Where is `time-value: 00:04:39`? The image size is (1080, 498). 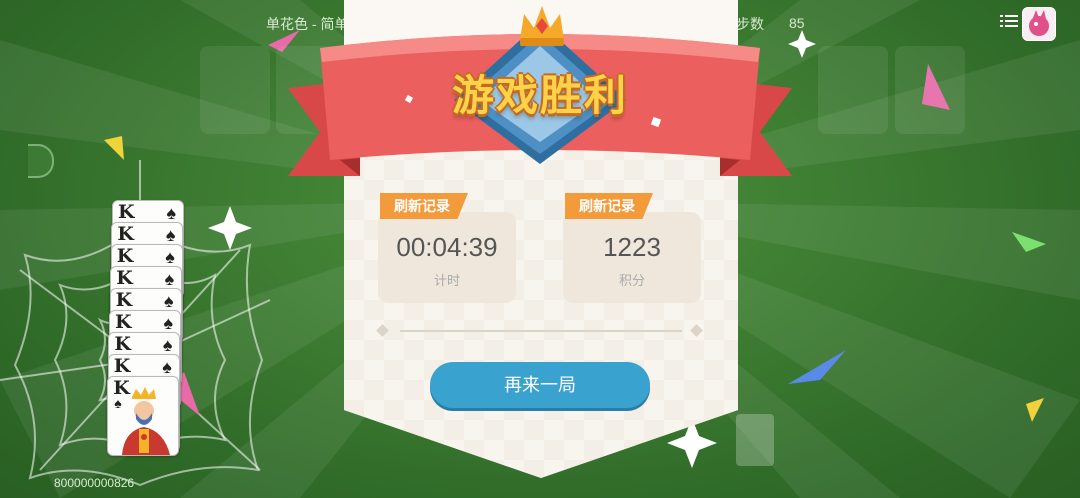
time-value: 00:04:39 is located at coordinates (447, 247).